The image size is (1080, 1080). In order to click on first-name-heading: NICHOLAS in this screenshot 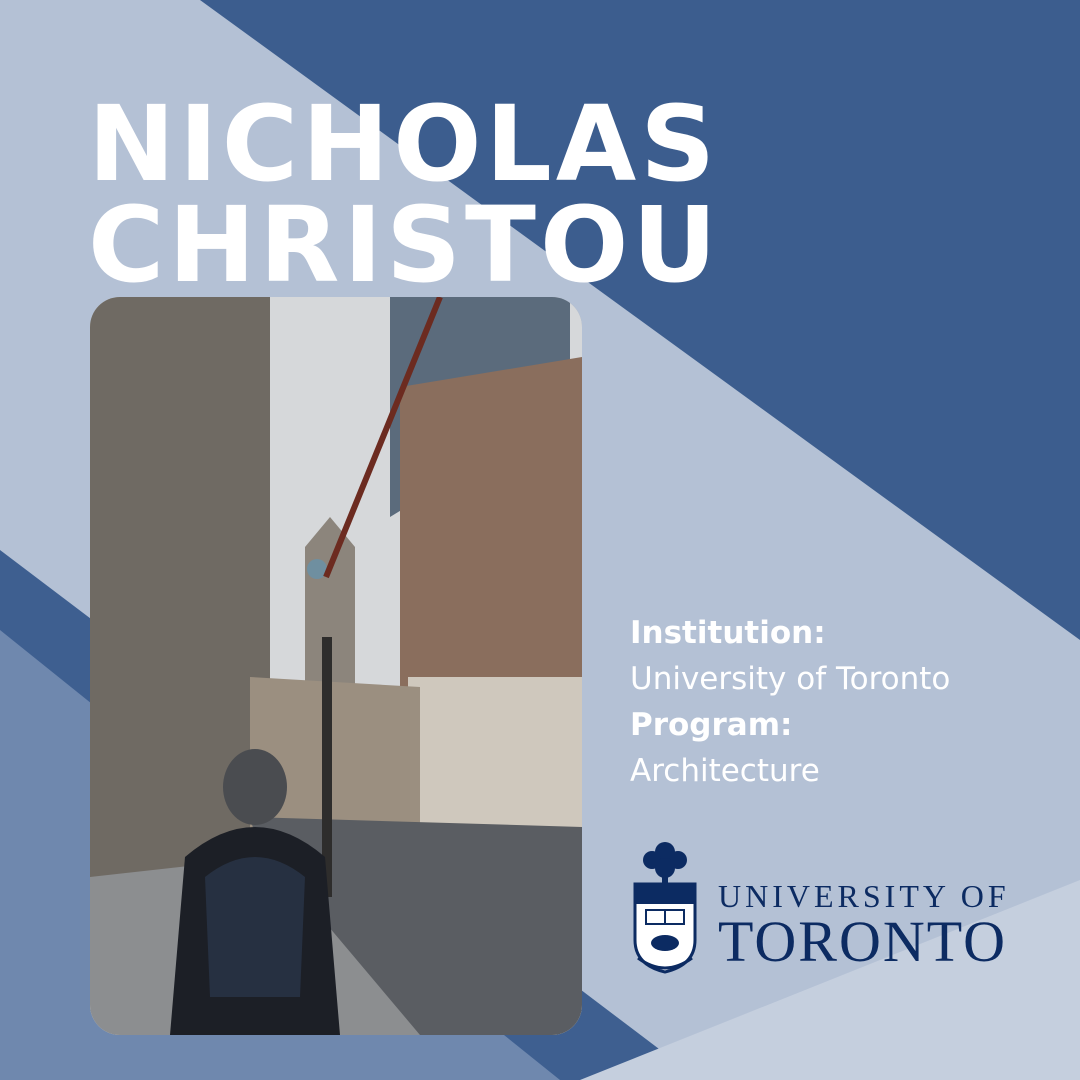, I will do `click(404, 144)`.